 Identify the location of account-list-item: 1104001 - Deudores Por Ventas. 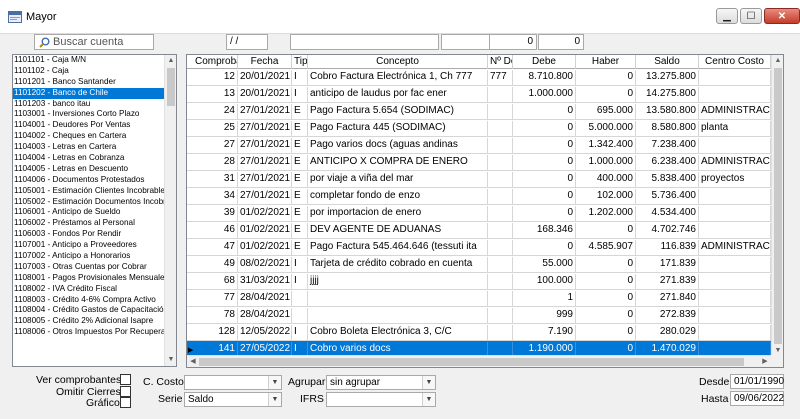
(94, 125).